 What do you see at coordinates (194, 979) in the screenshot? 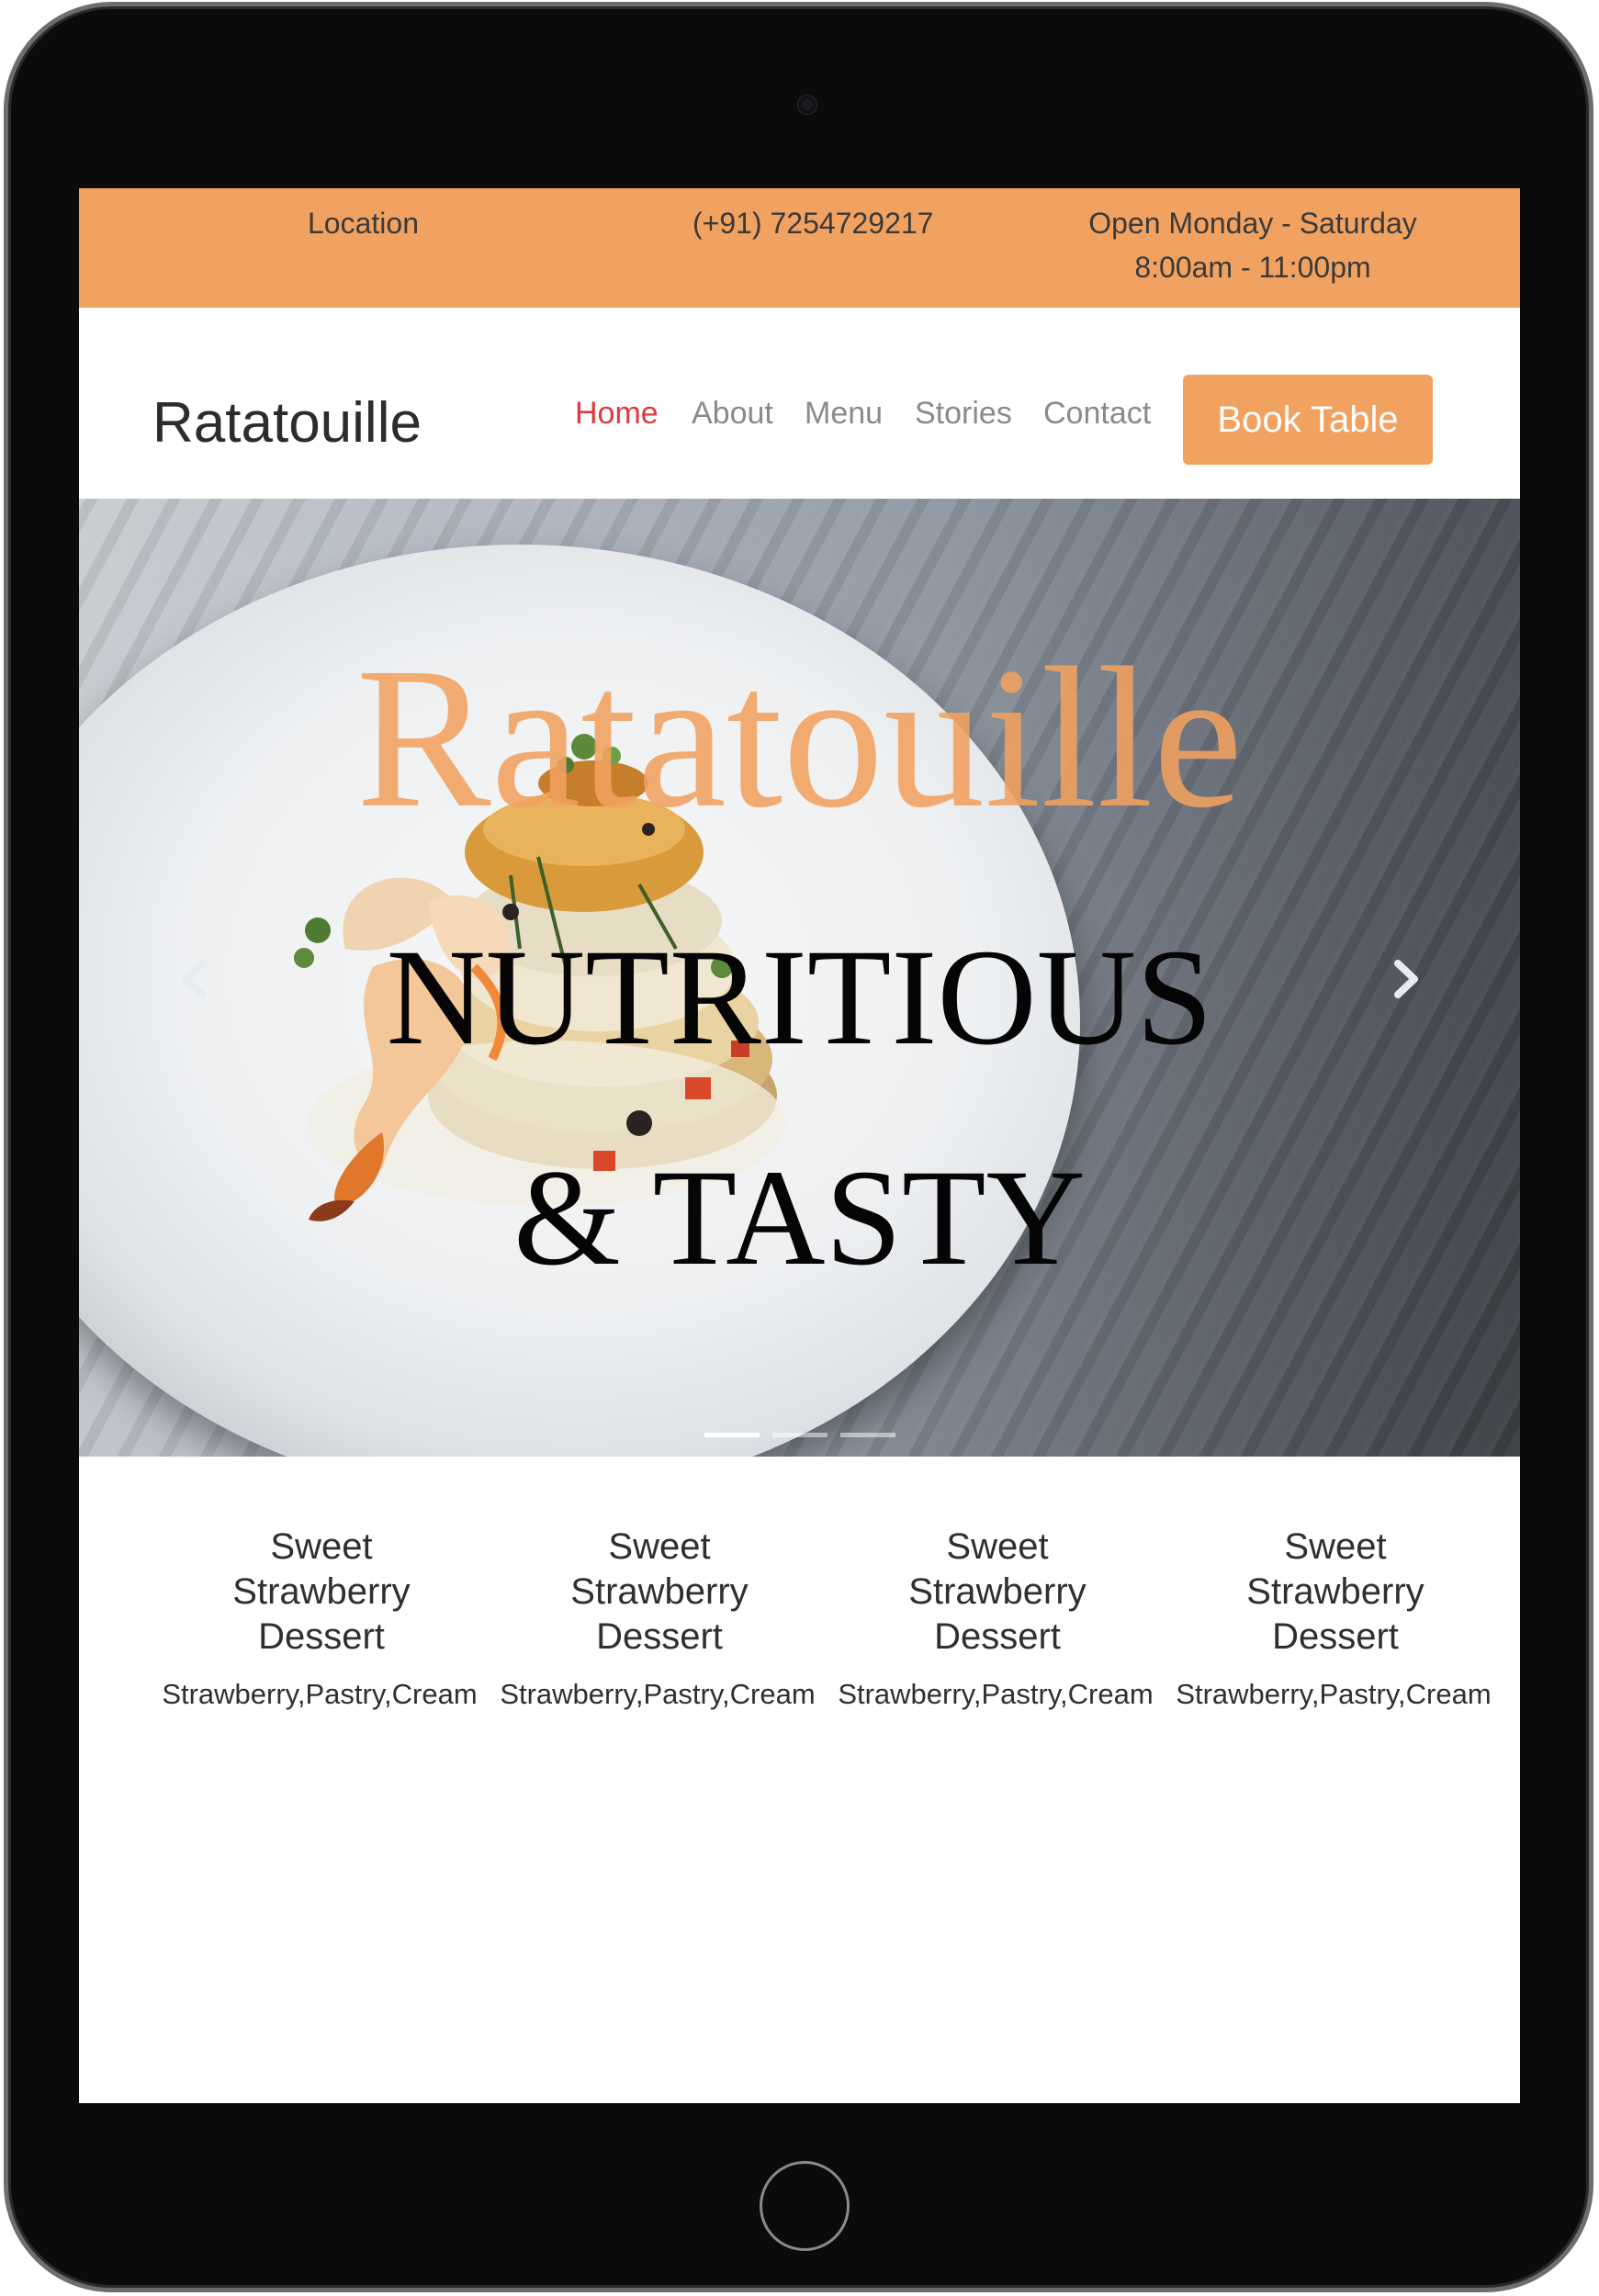
I see `carousel-prev-icon` at bounding box center [194, 979].